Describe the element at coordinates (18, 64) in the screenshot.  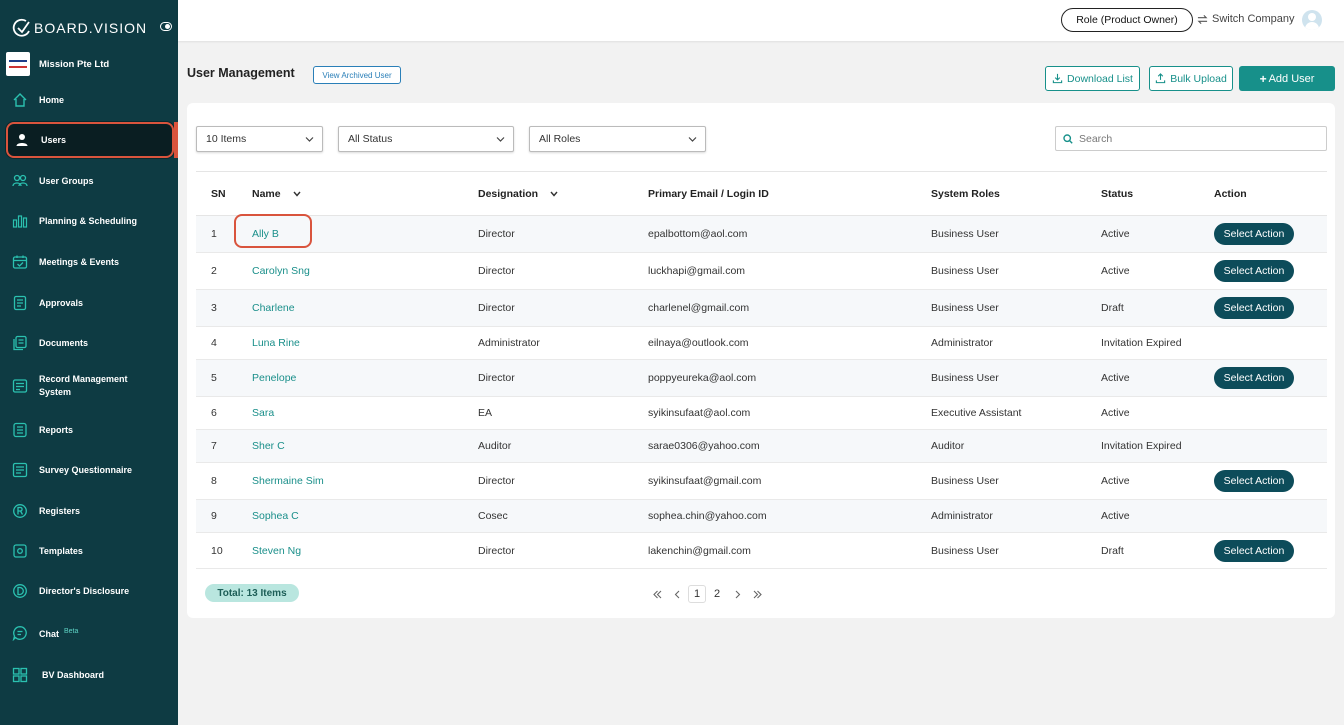
I see `company-logo` at that location.